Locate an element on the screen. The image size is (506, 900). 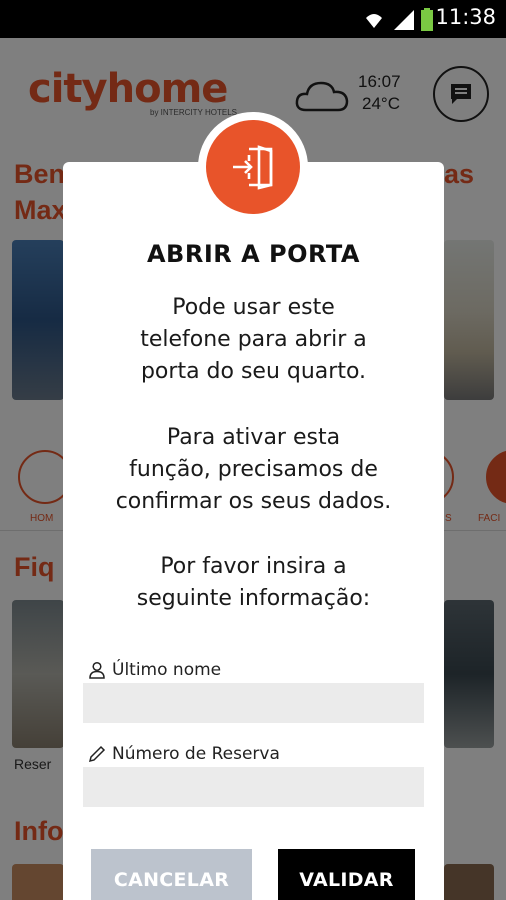
dialog-text-line: função, precisamos de is located at coordinates (253, 469).